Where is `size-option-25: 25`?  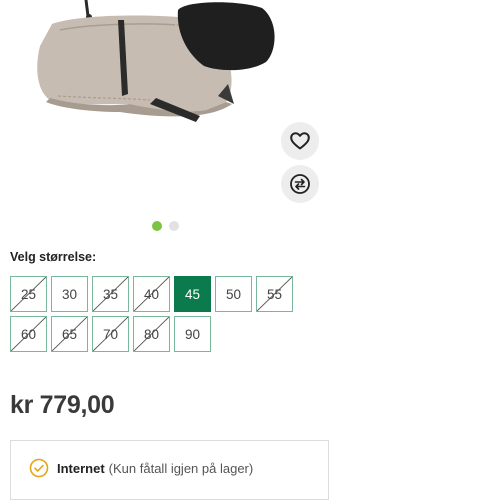
size-option-25: 25 is located at coordinates (28, 294).